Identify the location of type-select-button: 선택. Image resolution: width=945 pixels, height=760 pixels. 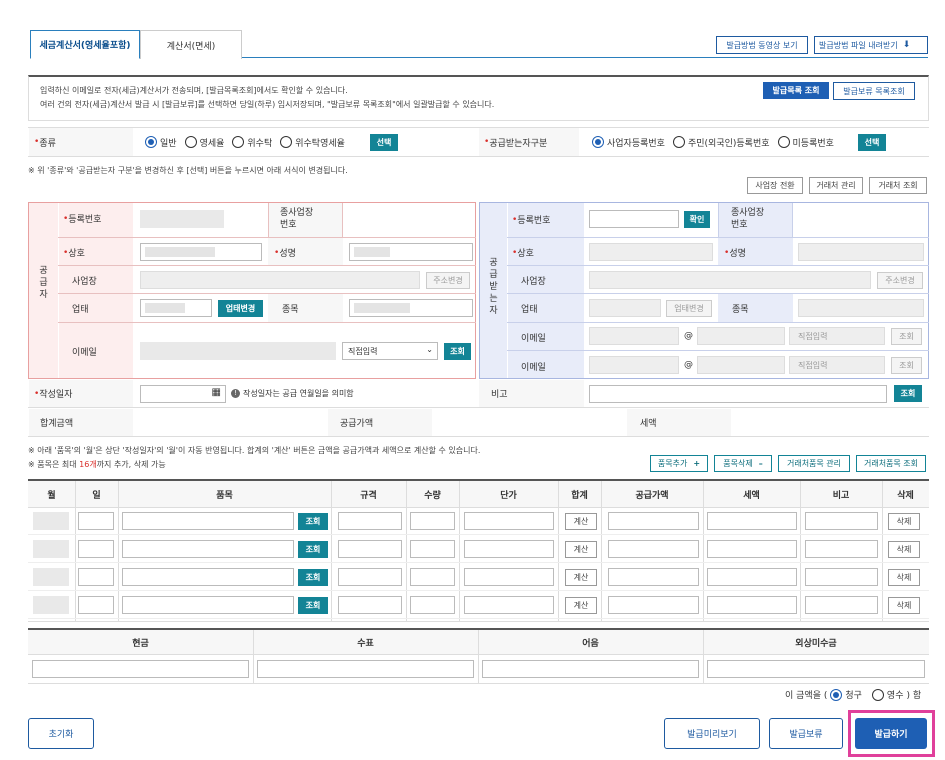
(384, 142).